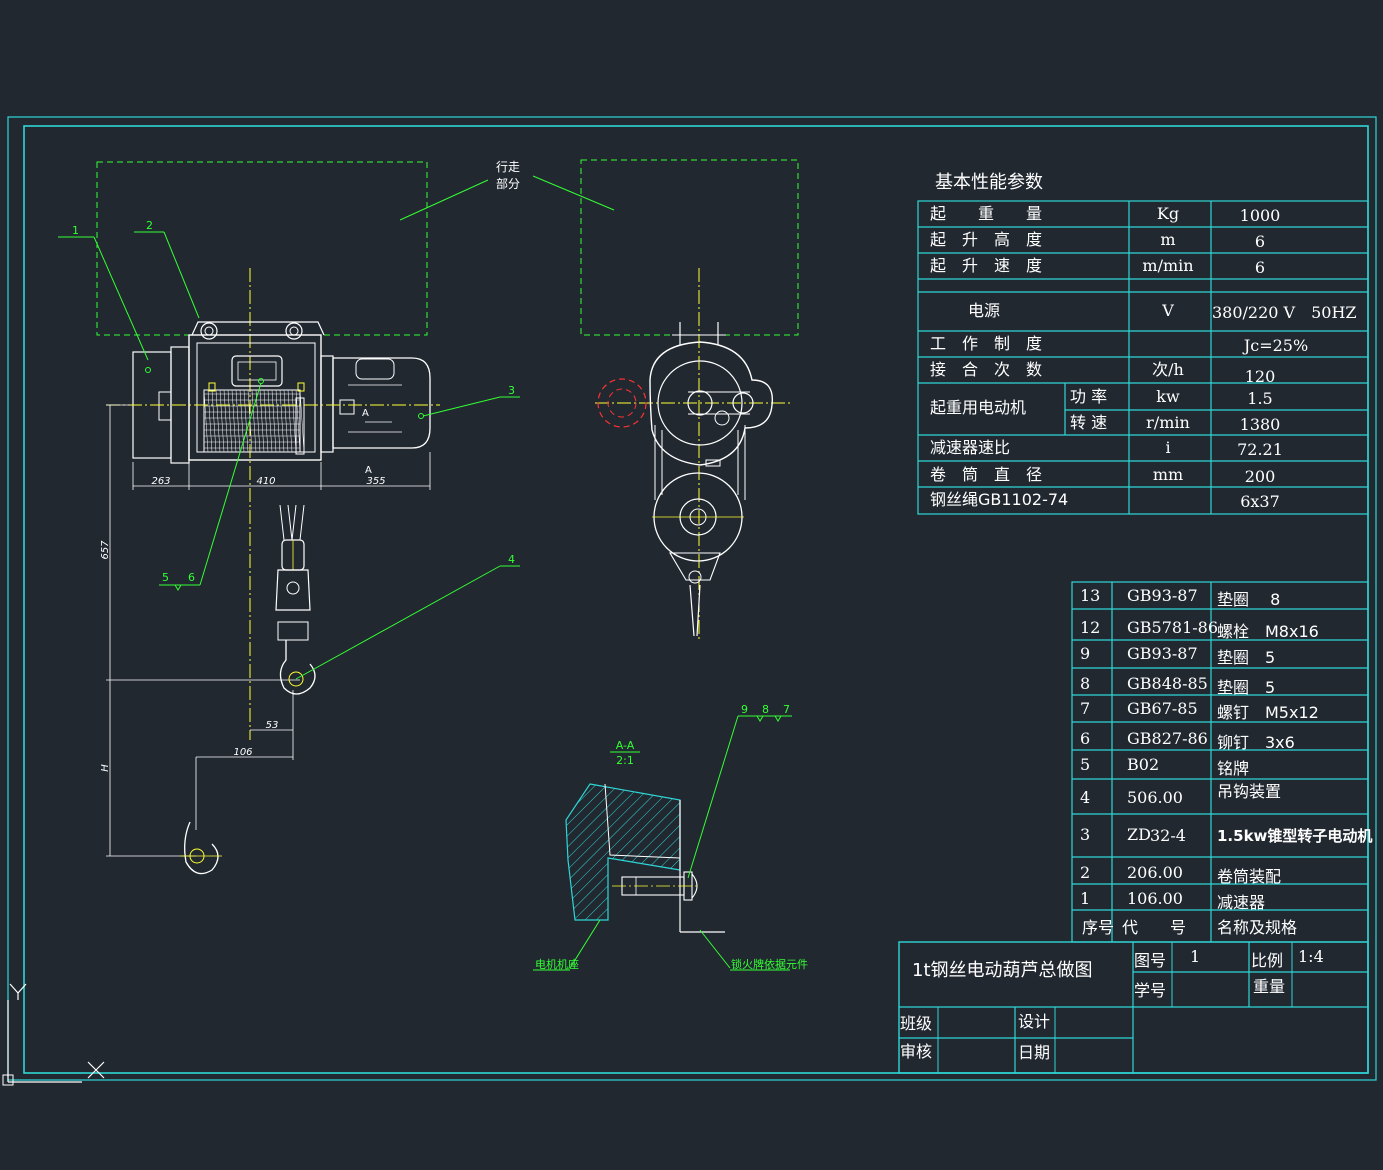 This screenshot has height=1170, width=1383. What do you see at coordinates (53, 1034) in the screenshot?
I see `ucs-icon` at bounding box center [53, 1034].